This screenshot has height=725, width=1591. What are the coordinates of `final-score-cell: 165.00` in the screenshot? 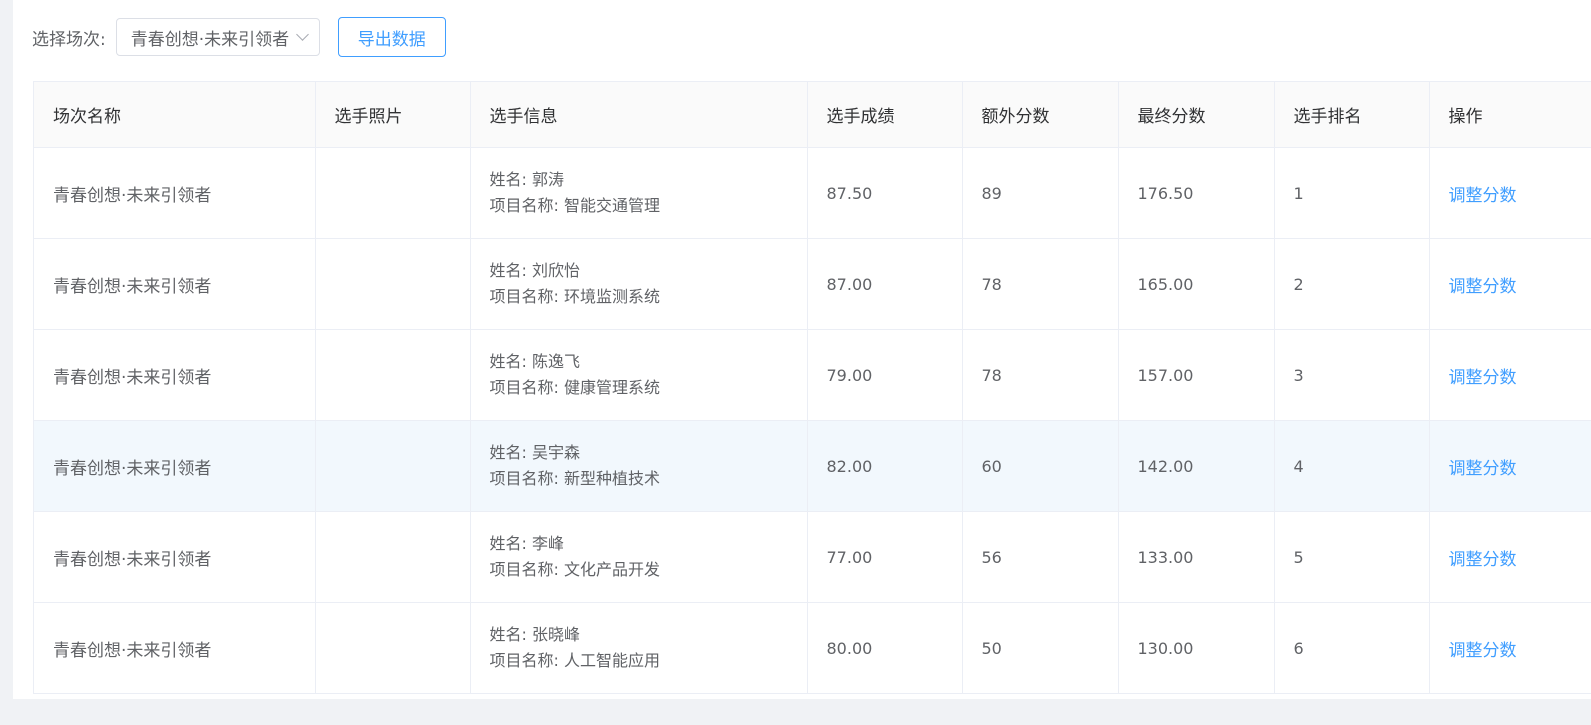 It's located at (1196, 284).